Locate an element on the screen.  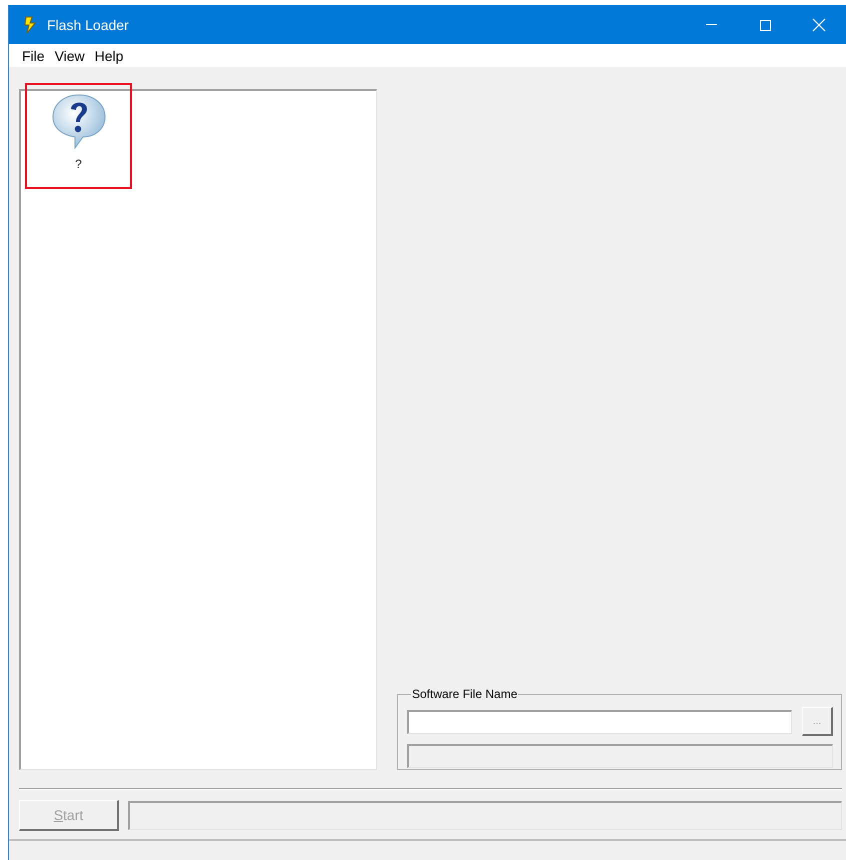
menu-item: View is located at coordinates (70, 56).